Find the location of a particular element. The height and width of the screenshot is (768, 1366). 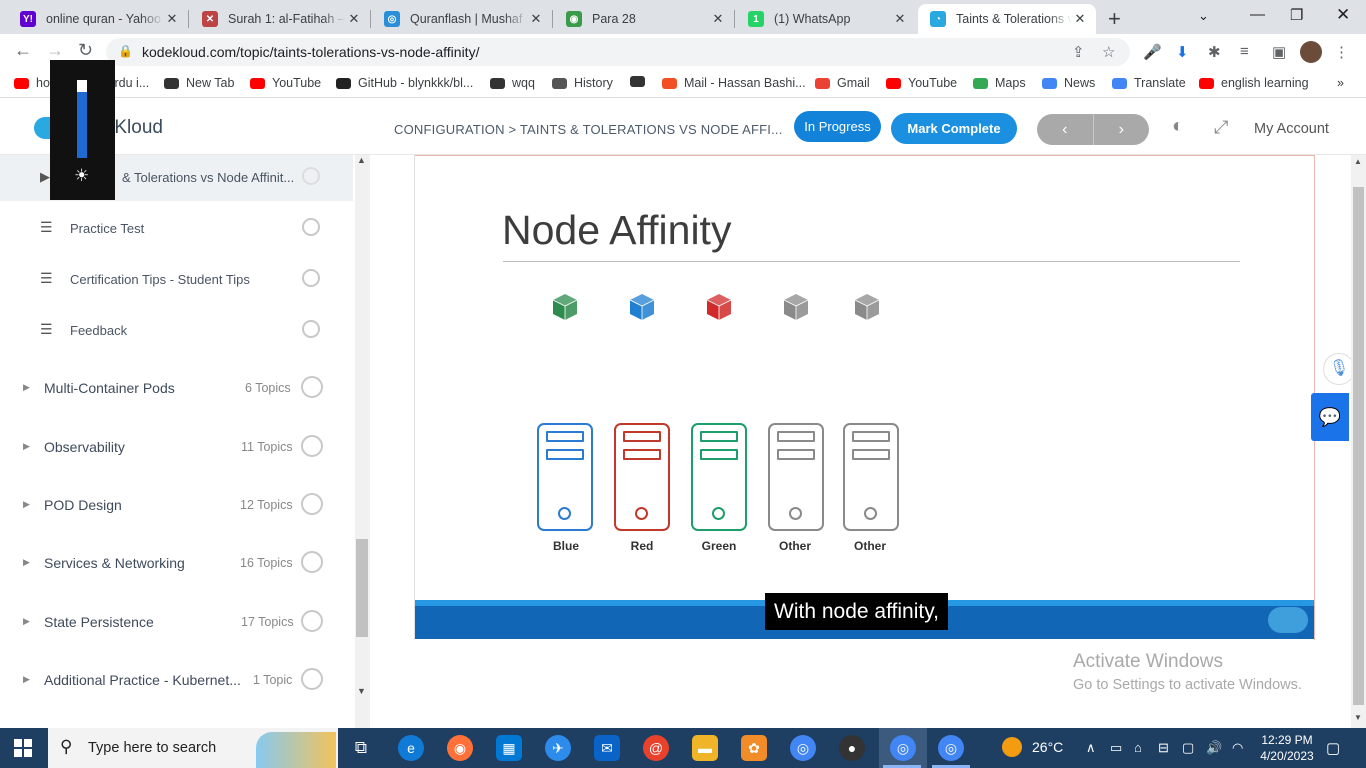

file-explorer-icon: ▬ is located at coordinates (705, 748).